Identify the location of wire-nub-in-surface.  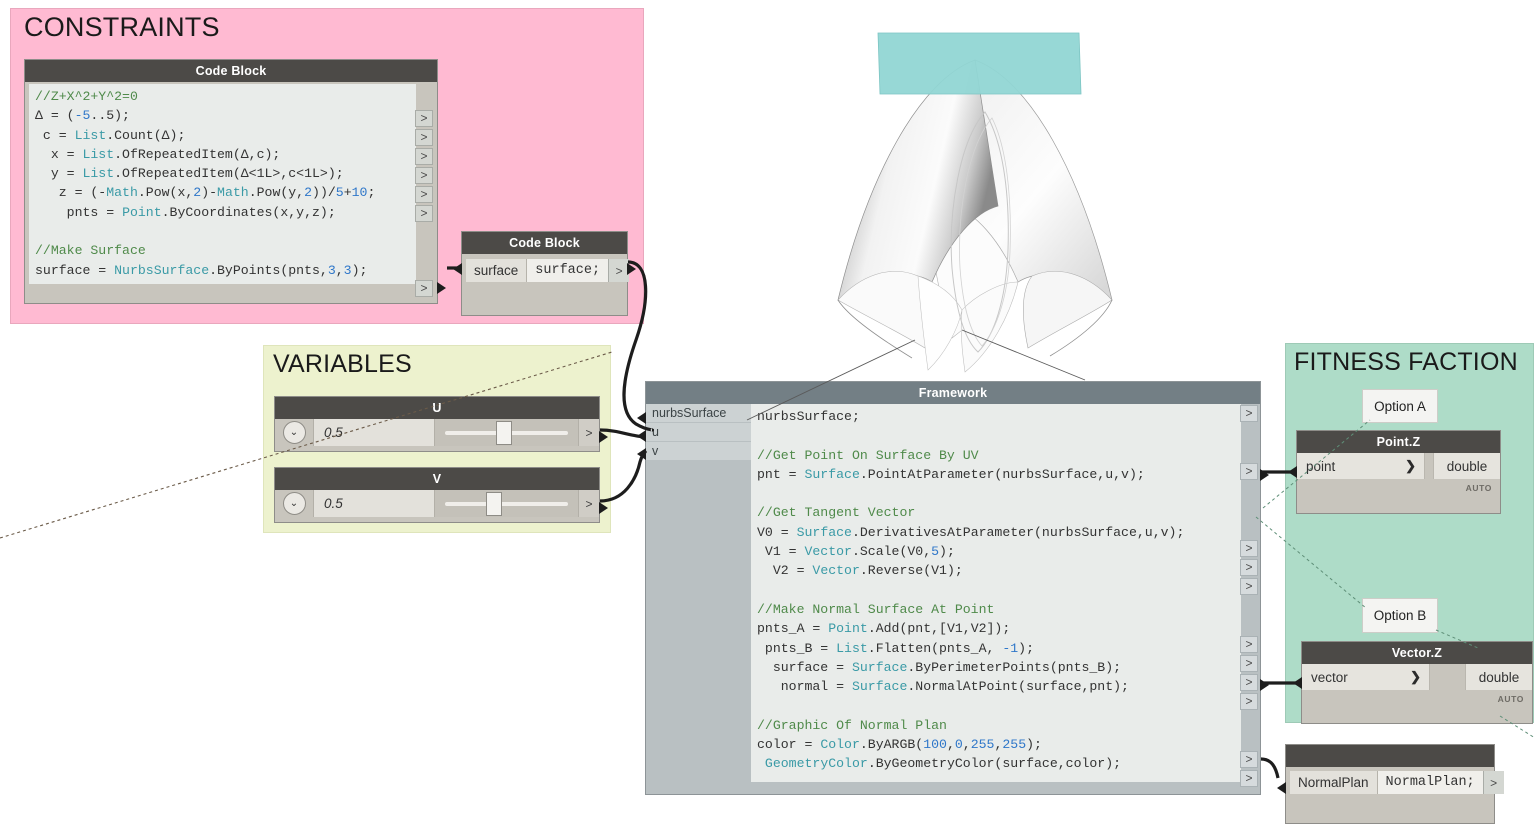
(457, 269).